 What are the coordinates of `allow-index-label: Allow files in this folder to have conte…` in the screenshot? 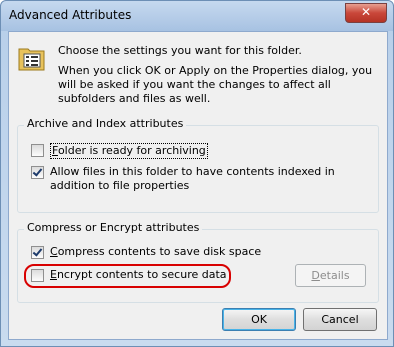 It's located at (192, 178).